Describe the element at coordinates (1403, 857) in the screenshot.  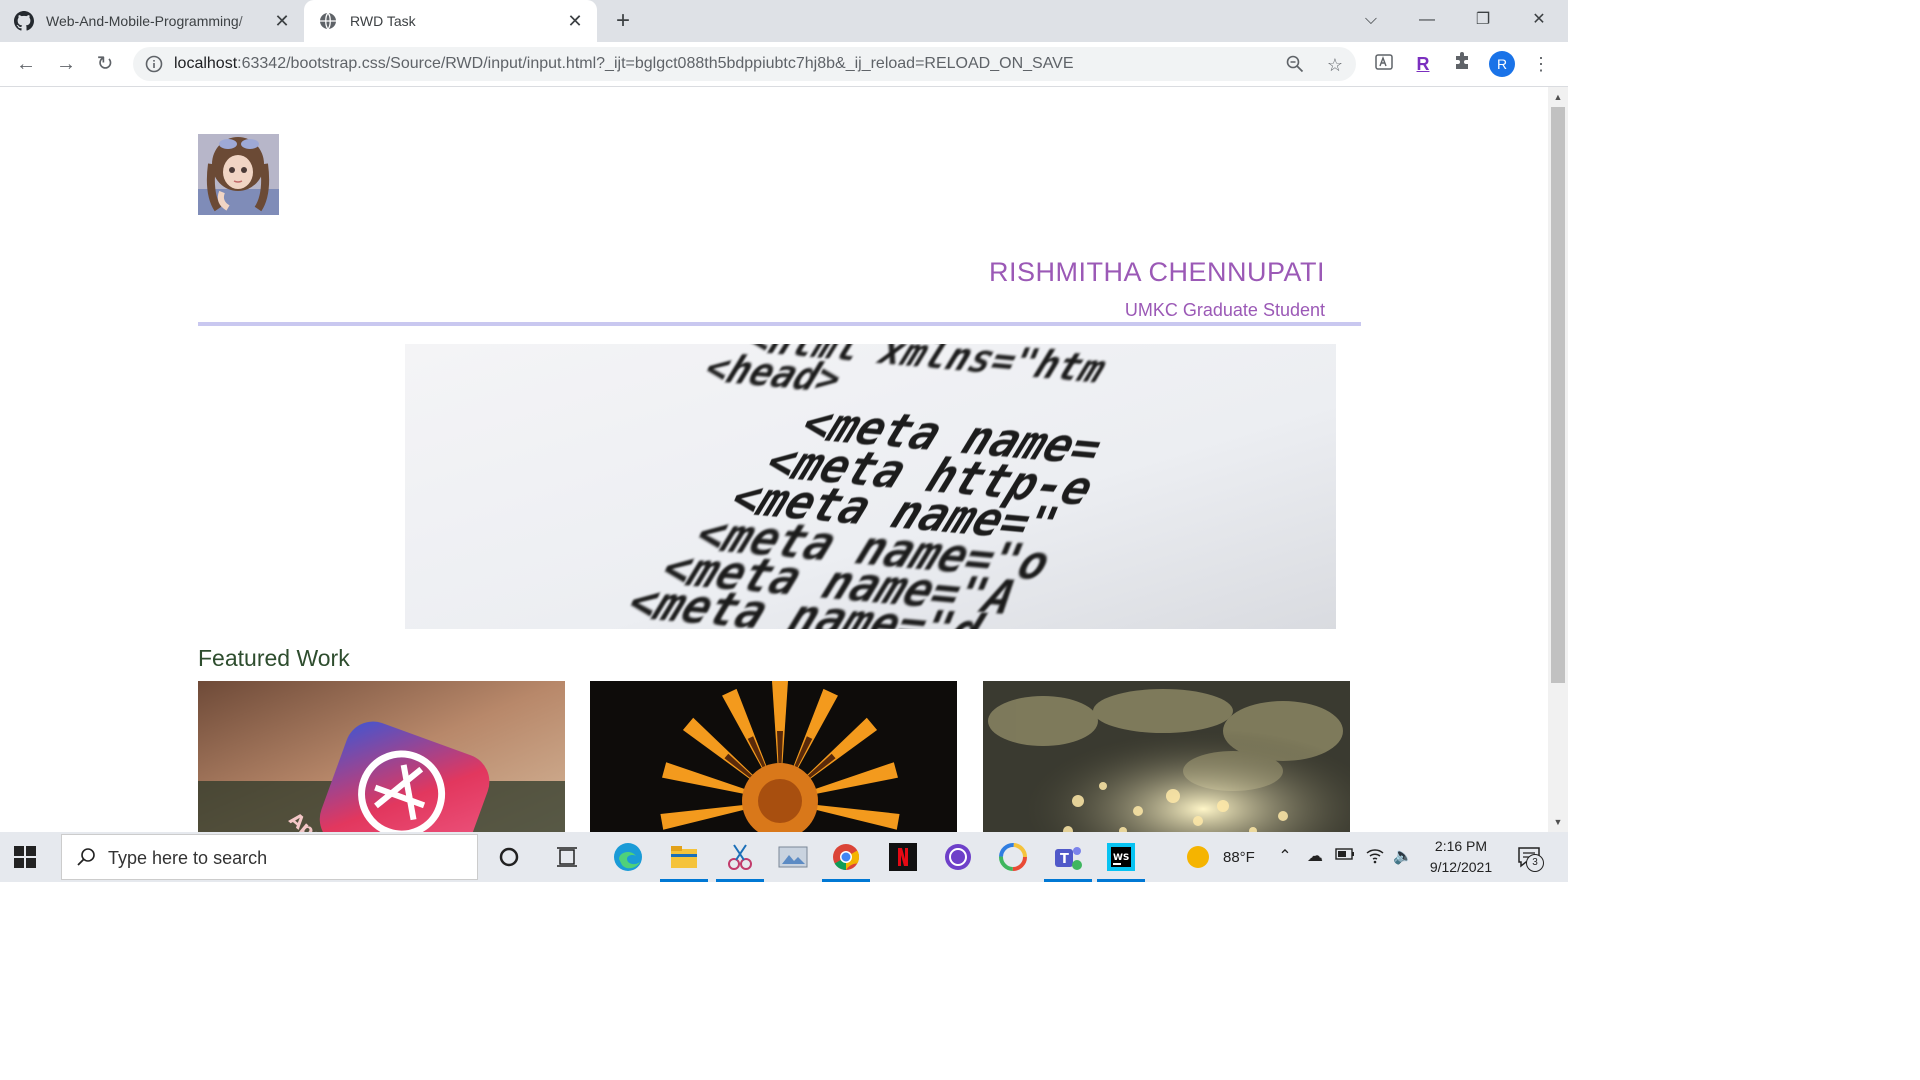
I see `volume-icon: 🔈` at that location.